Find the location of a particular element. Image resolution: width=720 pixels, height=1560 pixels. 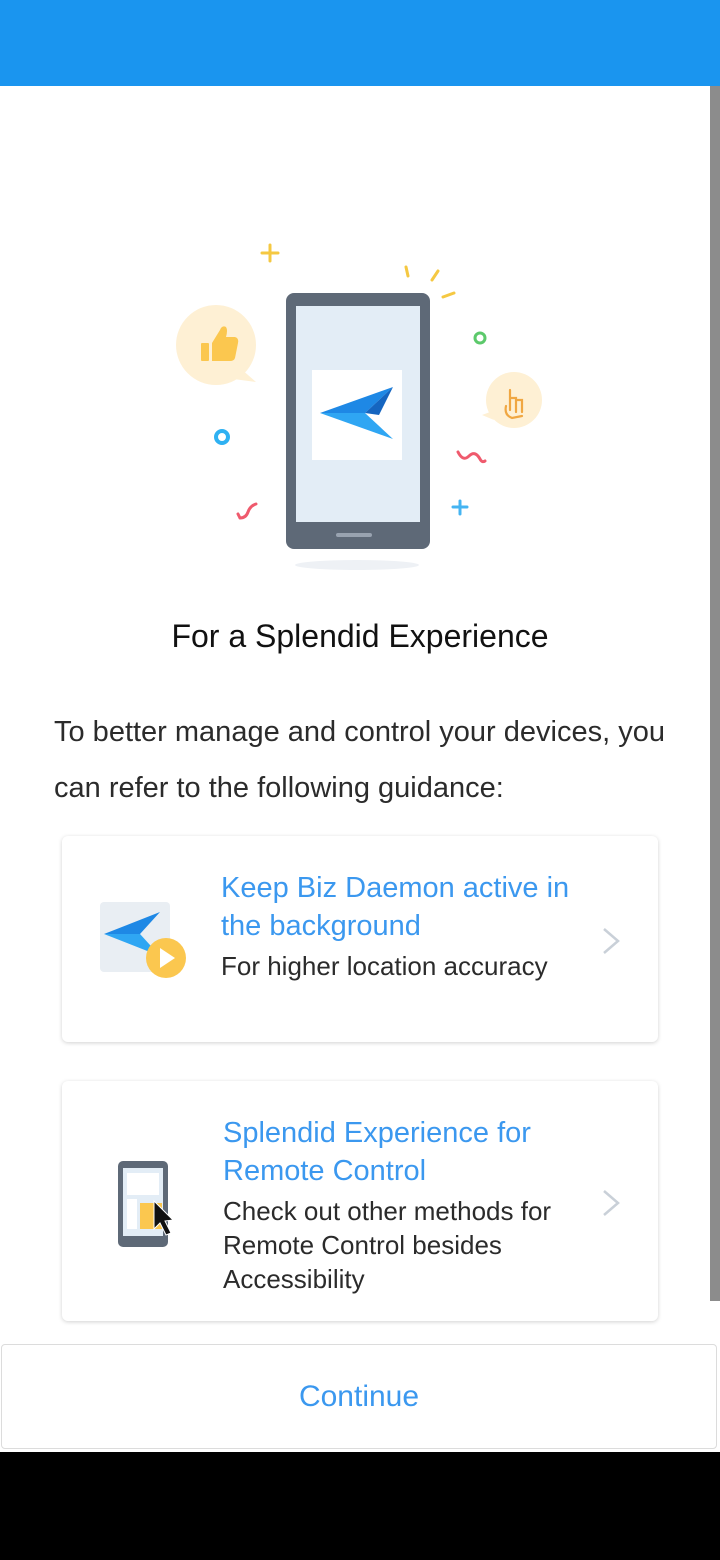

navigation-bar is located at coordinates (360, 1506).